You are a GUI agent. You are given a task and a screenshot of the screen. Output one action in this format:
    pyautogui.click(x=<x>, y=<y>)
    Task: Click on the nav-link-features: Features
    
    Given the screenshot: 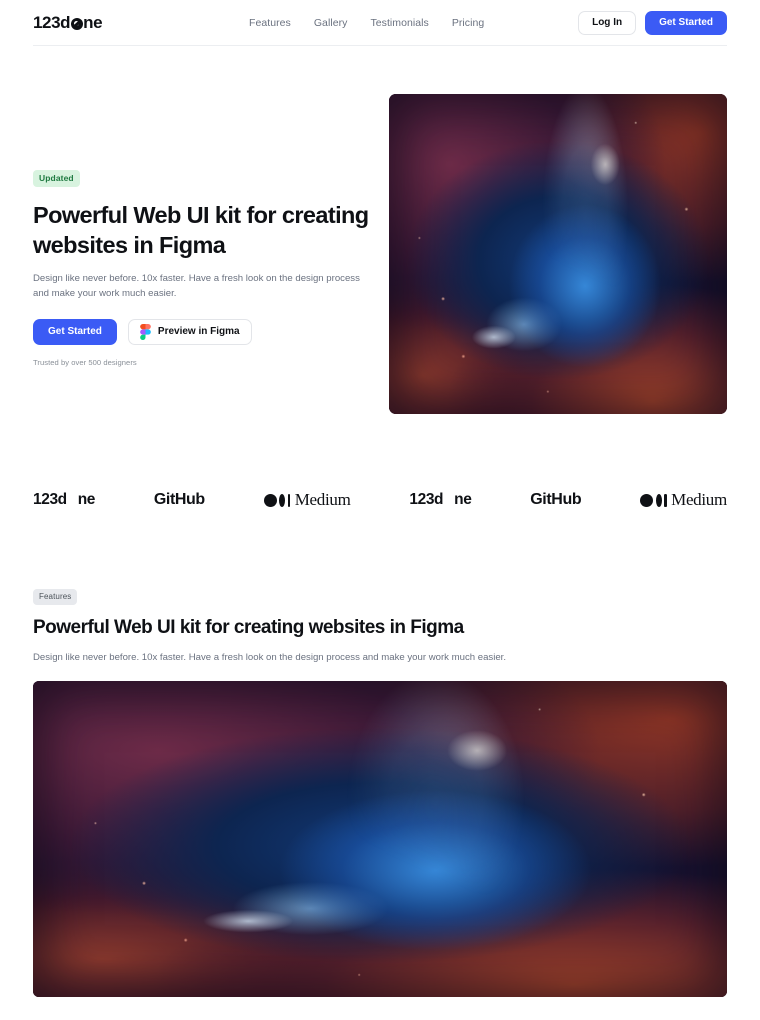 What is the action you would take?
    pyautogui.click(x=270, y=23)
    